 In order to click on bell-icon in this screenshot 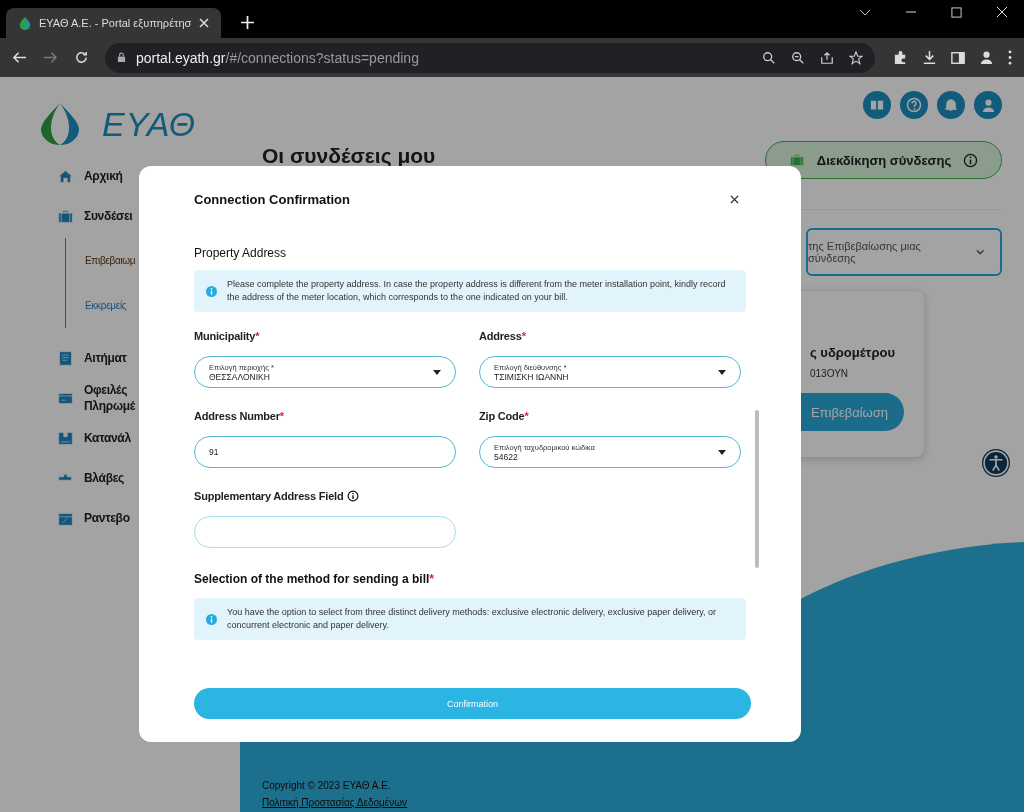, I will do `click(951, 105)`.